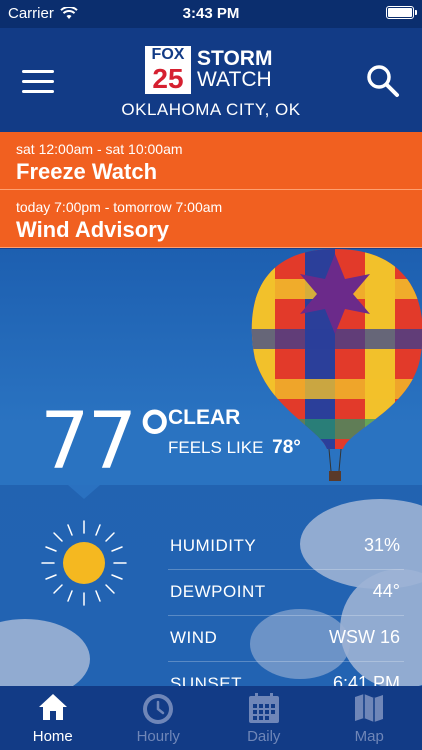  What do you see at coordinates (158, 709) in the screenshot?
I see `clock-icon` at bounding box center [158, 709].